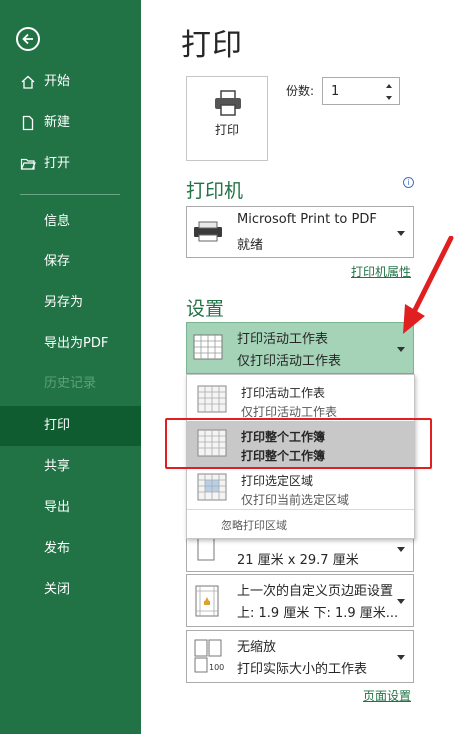 Image resolution: width=469 pixels, height=734 pixels. I want to click on back-arrow-icon, so click(28, 39).